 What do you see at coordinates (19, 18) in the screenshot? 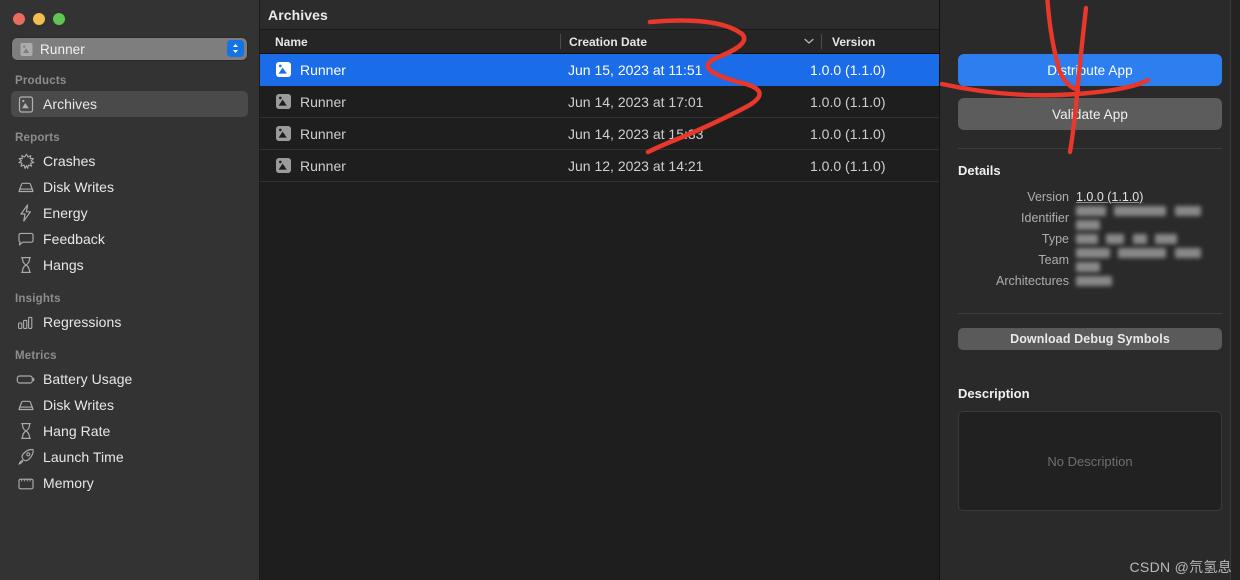
I see `close-button` at bounding box center [19, 18].